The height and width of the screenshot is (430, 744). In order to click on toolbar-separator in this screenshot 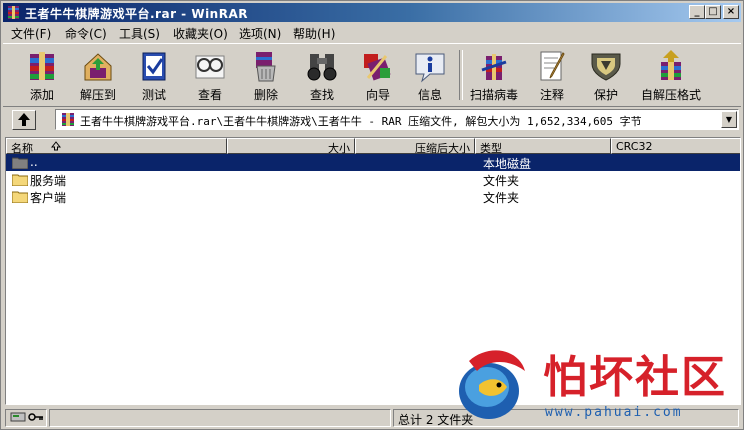, I will do `click(461, 75)`.